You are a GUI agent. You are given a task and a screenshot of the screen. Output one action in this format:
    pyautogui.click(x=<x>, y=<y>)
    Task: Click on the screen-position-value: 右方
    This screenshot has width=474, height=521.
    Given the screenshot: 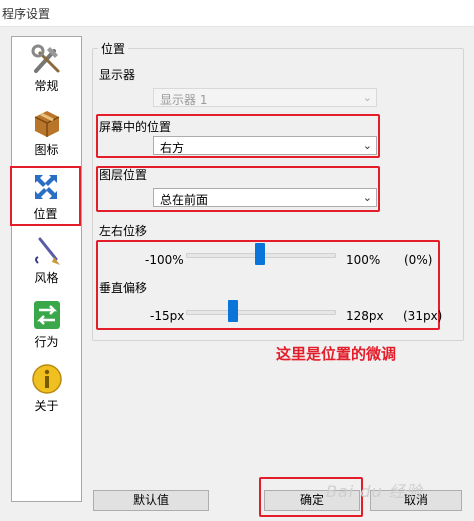 What is the action you would take?
    pyautogui.click(x=172, y=148)
    